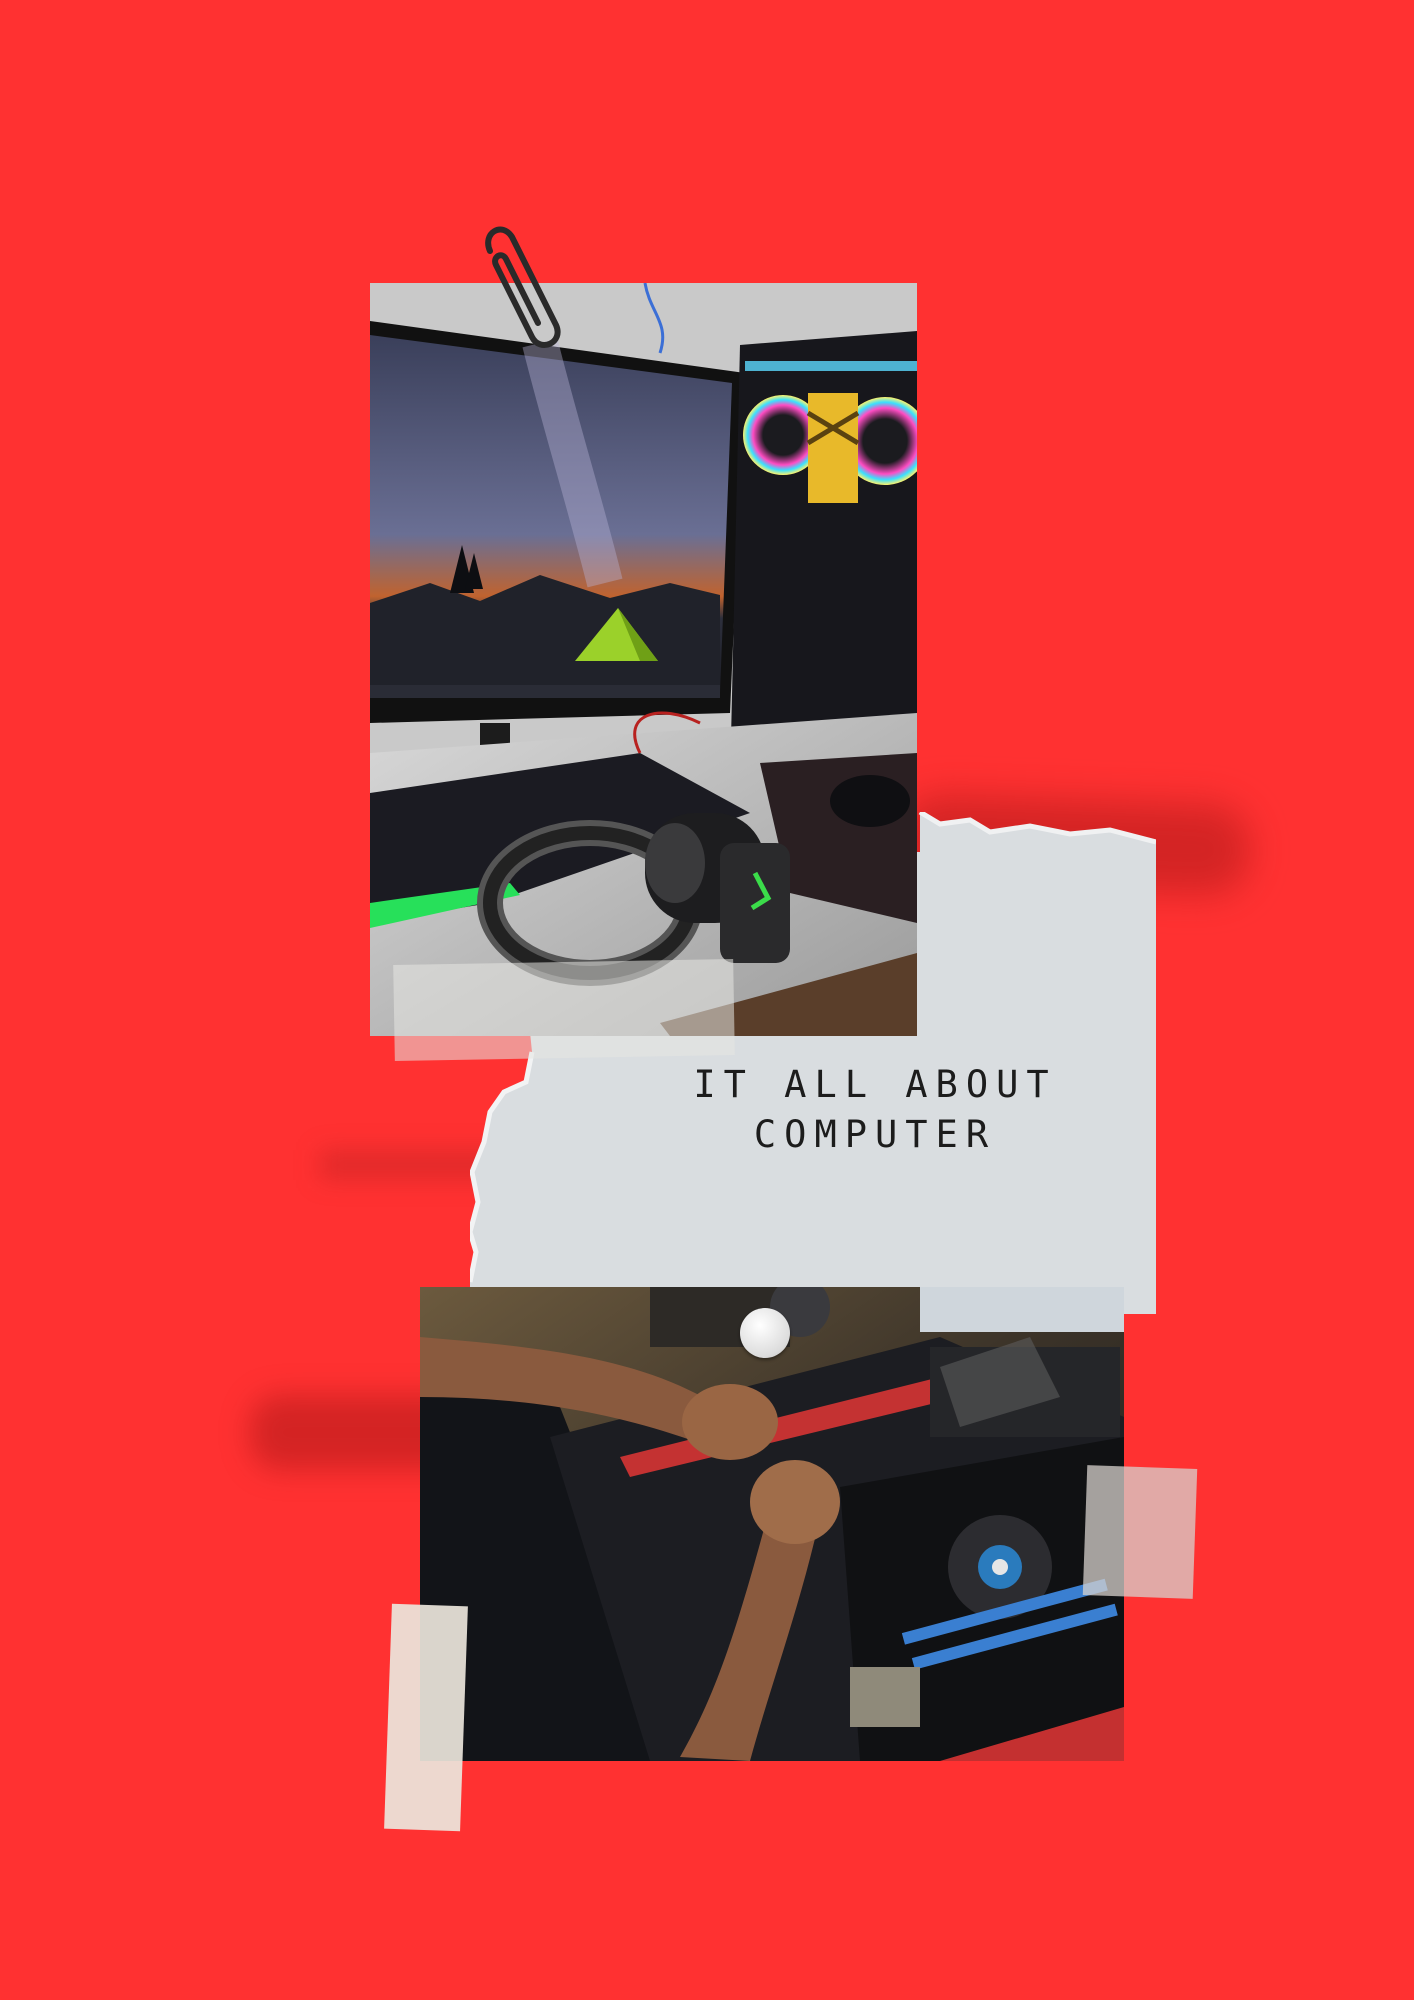 This screenshot has height=2000, width=1414. What do you see at coordinates (643, 659) in the screenshot?
I see `gaming-pc-desk-photo` at bounding box center [643, 659].